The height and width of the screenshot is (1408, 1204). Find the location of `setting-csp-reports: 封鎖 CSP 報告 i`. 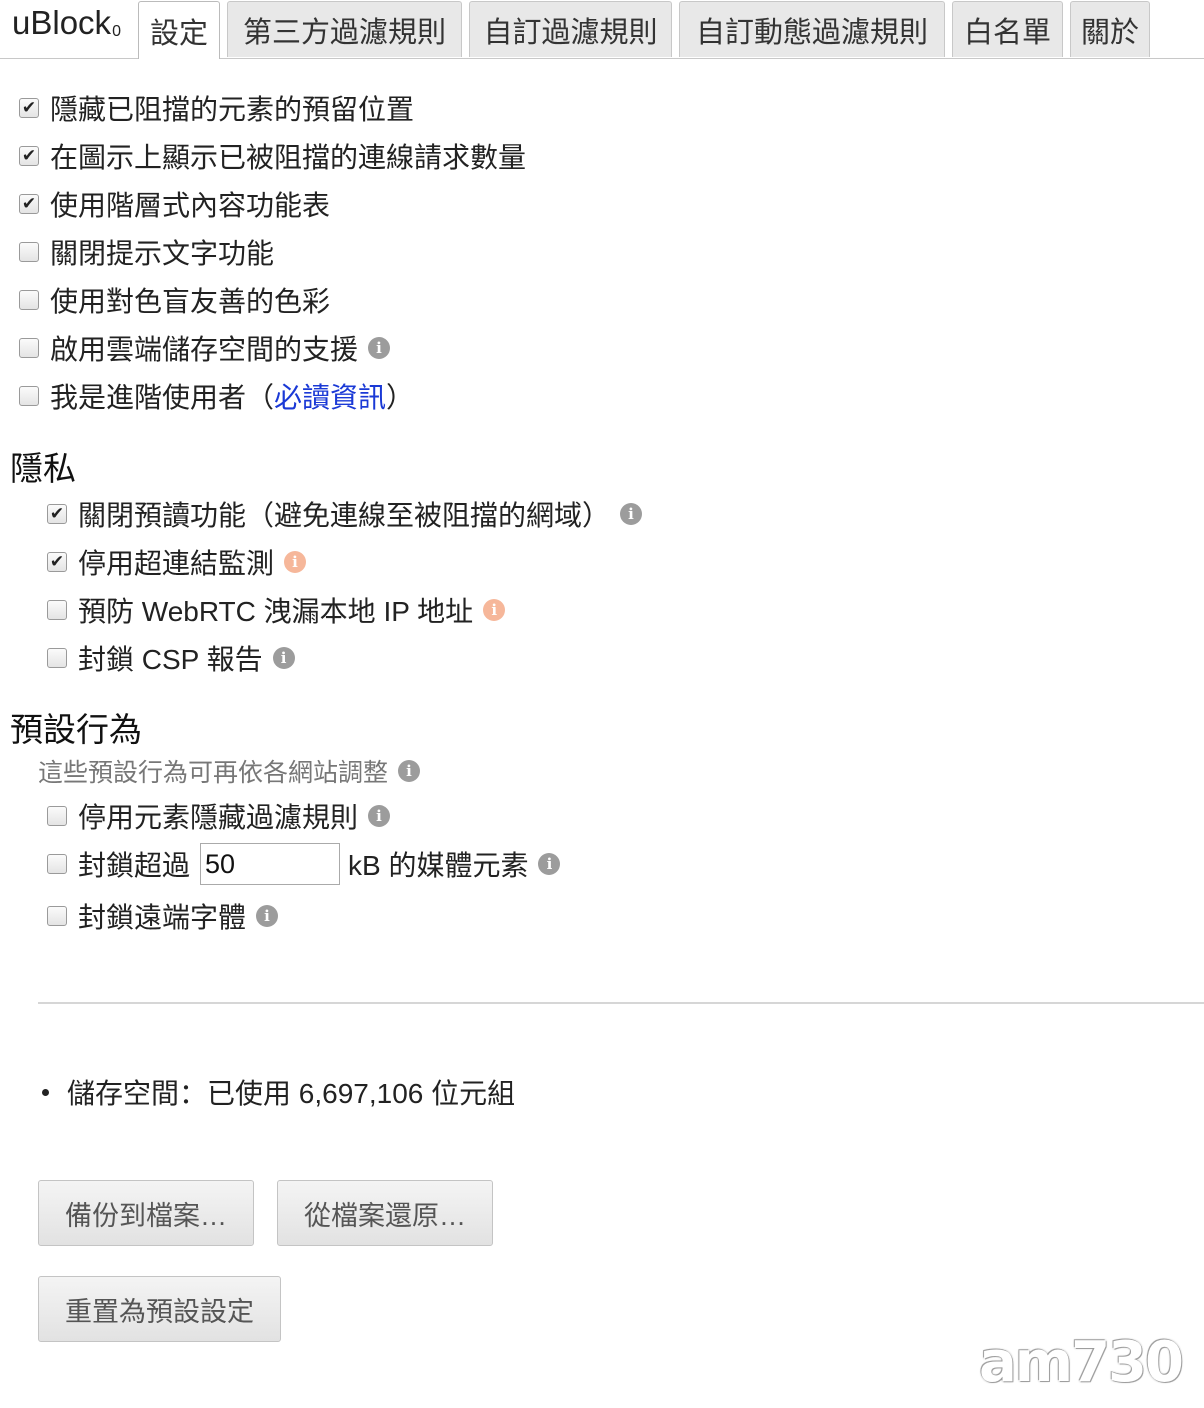

setting-csp-reports: 封鎖 CSP 報告 i is located at coordinates (171, 658).